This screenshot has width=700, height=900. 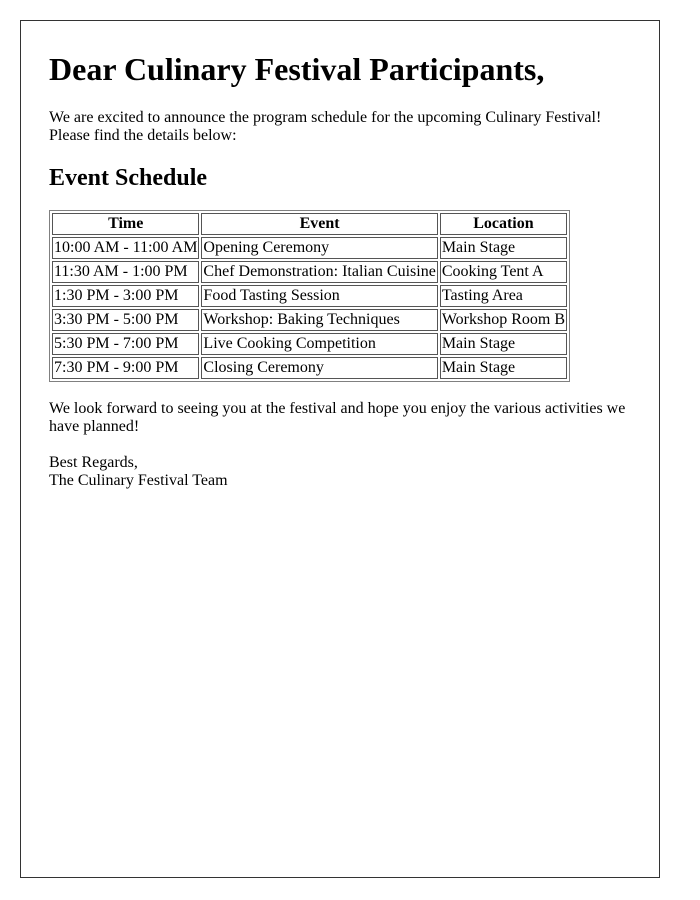 I want to click on cell-location: Cooking Tent A, so click(x=503, y=272).